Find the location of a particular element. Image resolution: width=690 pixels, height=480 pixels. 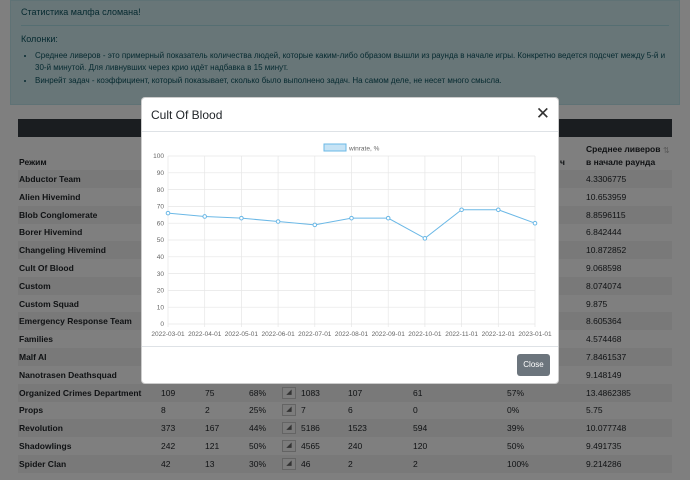

x-tick-label: 2022-04-01 is located at coordinates (205, 334).